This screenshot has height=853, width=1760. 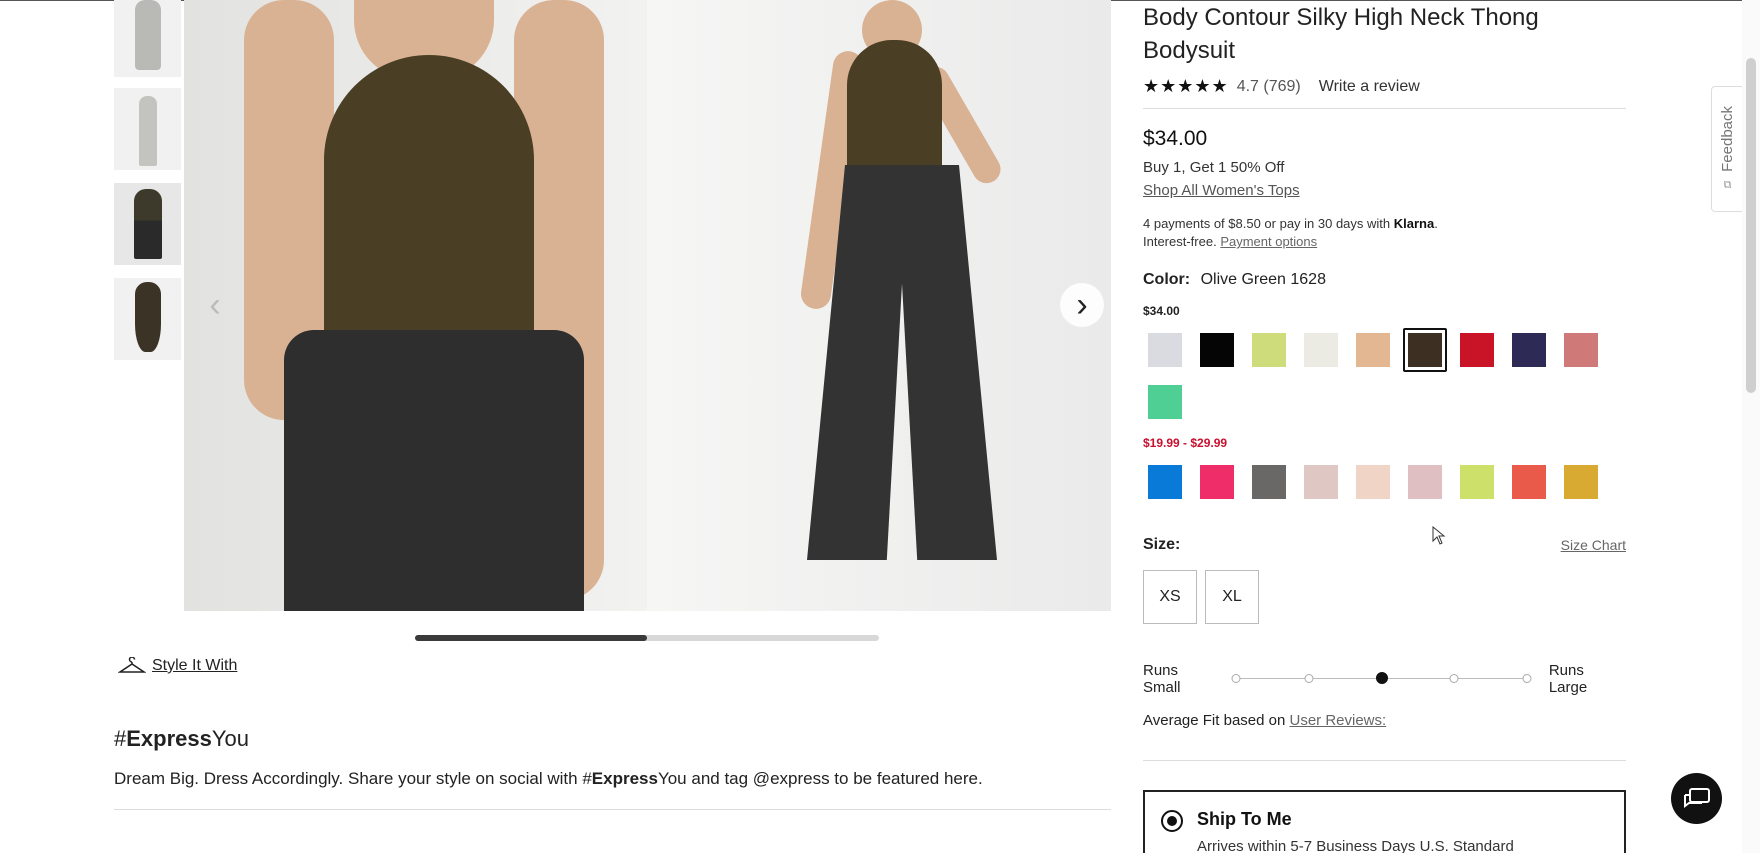 What do you see at coordinates (1172, 821) in the screenshot?
I see `ship-to-me-radio` at bounding box center [1172, 821].